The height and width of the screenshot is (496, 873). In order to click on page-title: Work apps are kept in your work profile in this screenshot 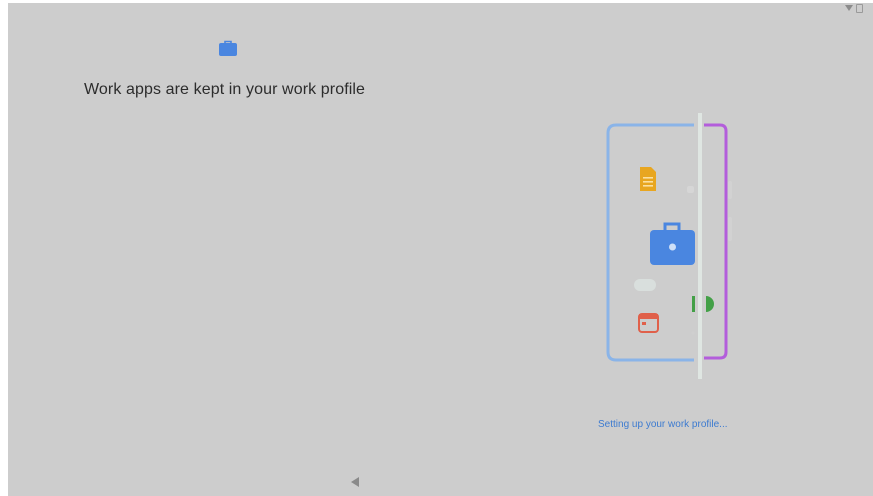, I will do `click(225, 89)`.